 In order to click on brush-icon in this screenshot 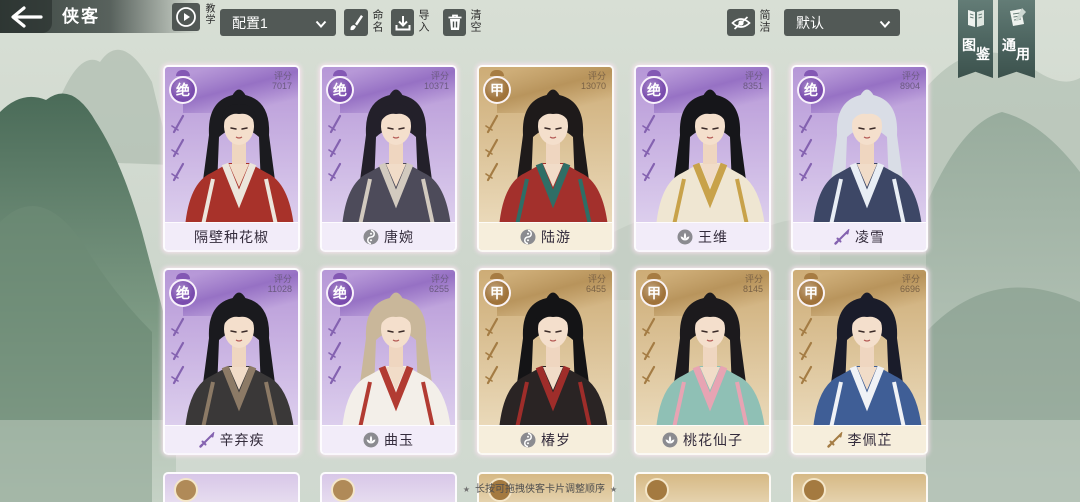, I will do `click(356, 23)`.